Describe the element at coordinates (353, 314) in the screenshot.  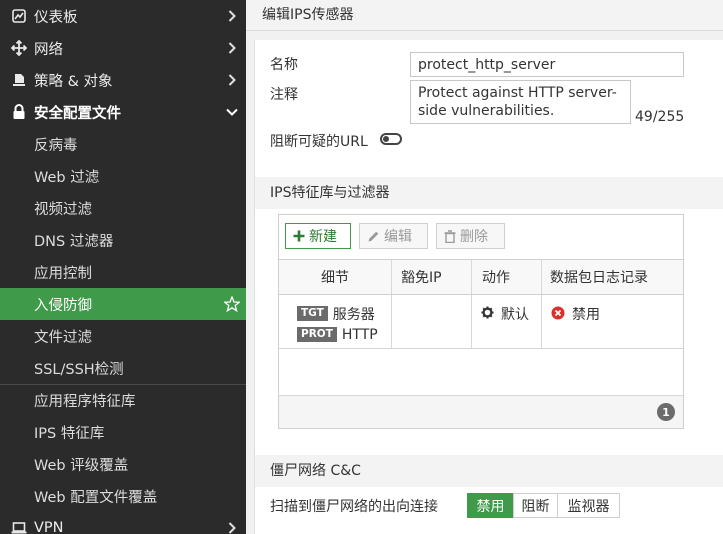
I see `tgt-value: 服务器` at that location.